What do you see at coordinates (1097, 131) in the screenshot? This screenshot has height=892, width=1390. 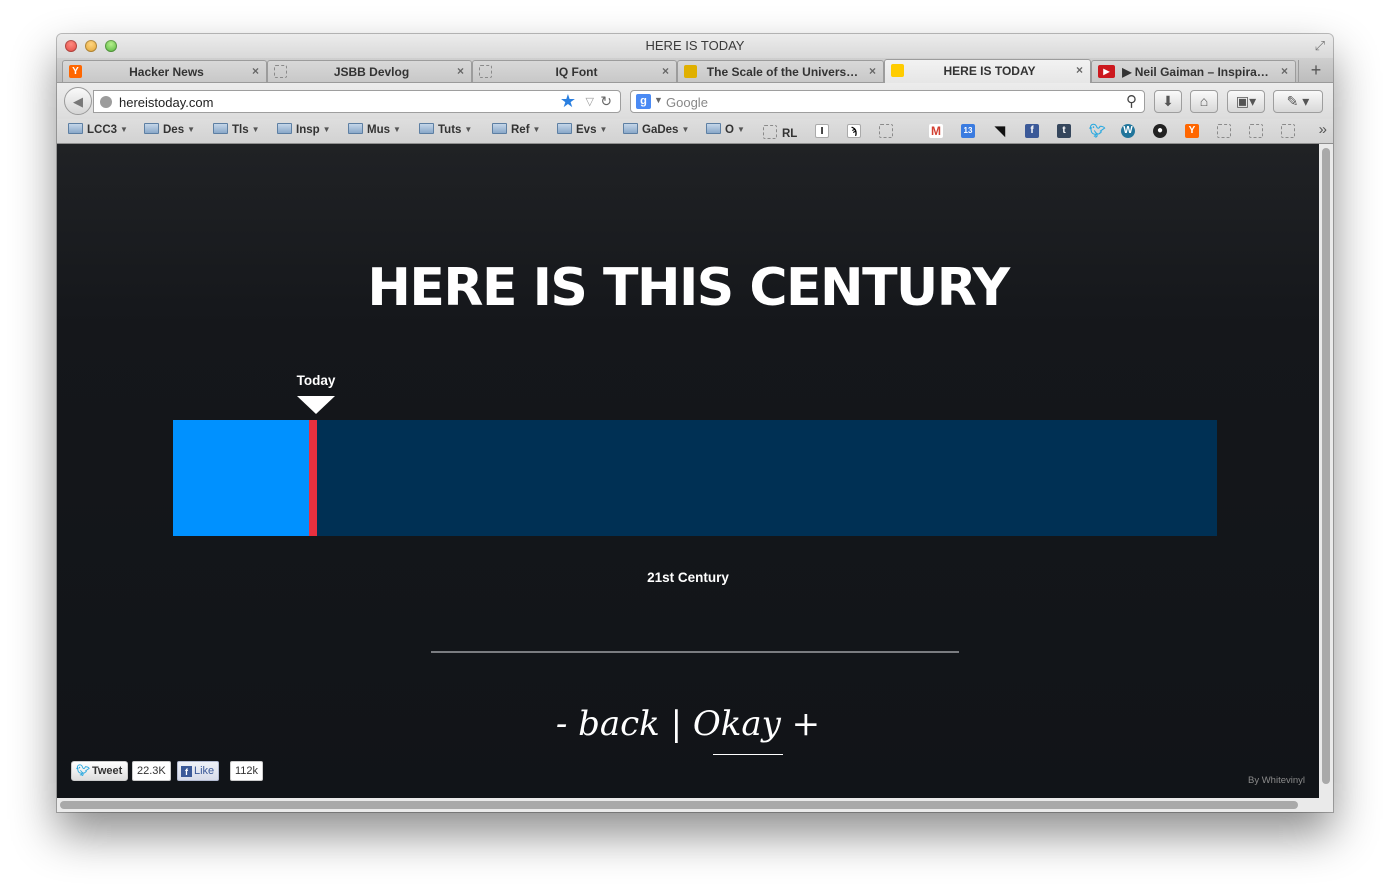 I see `twitter-icon: 🐦︎` at bounding box center [1097, 131].